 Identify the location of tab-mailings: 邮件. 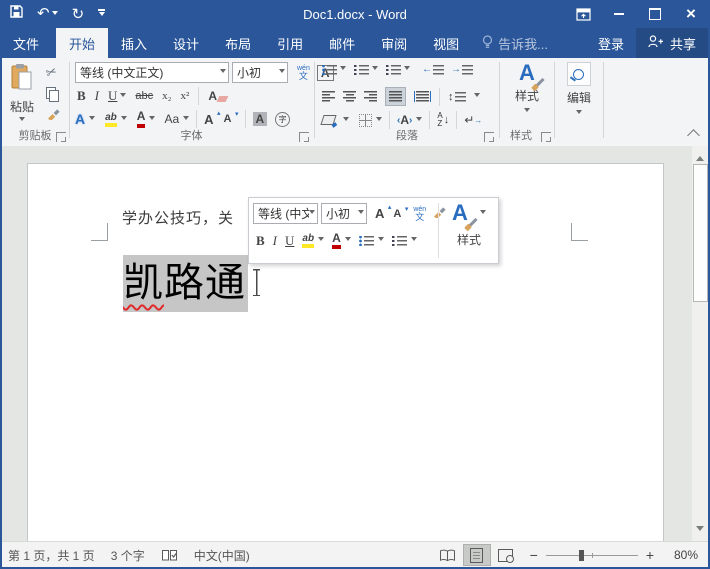
(342, 43).